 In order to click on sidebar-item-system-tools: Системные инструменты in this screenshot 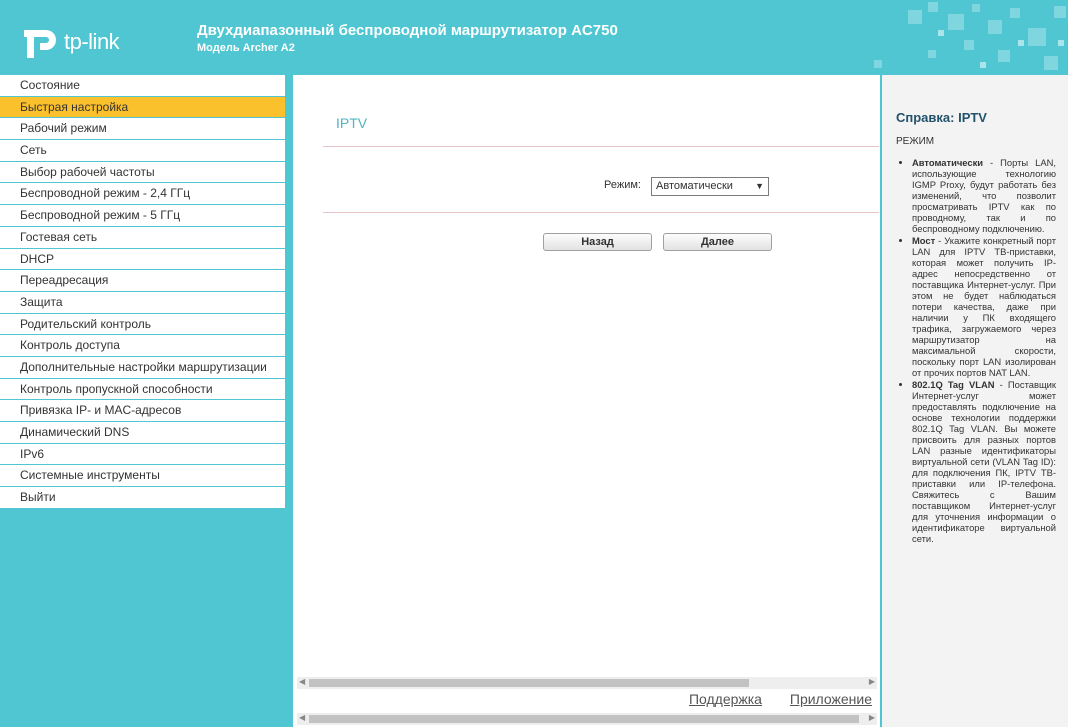, I will do `click(142, 476)`.